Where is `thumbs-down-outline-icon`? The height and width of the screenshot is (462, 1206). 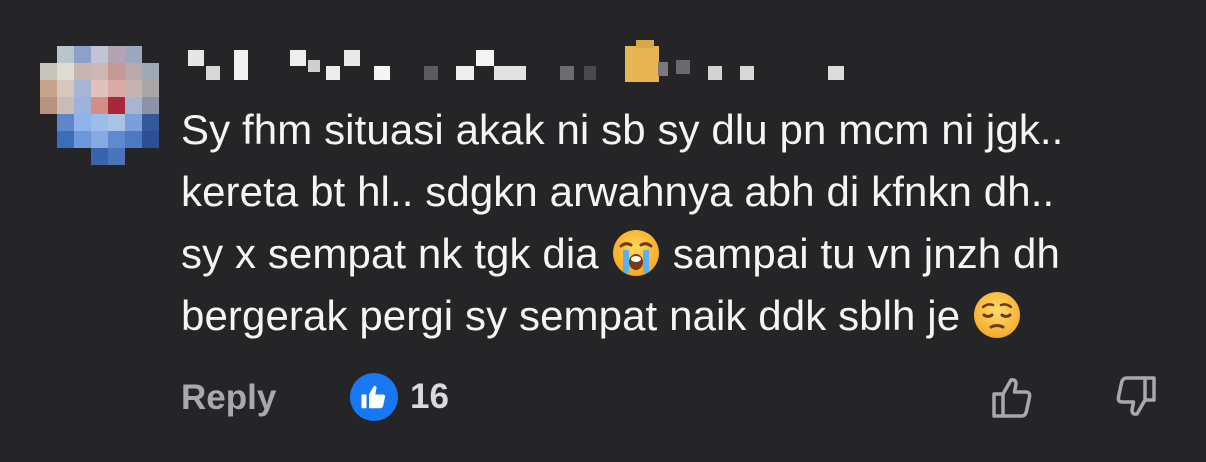 thumbs-down-outline-icon is located at coordinates (1134, 397).